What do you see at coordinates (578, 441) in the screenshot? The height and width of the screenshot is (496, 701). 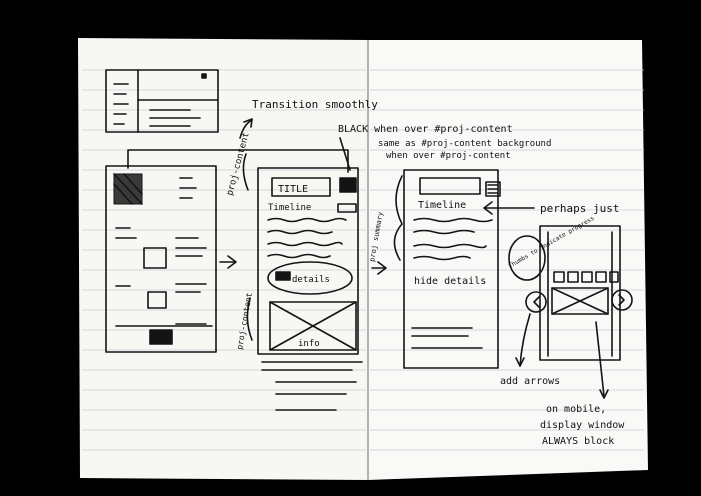 I see `note-mobile-3: ALWAYS block` at bounding box center [578, 441].